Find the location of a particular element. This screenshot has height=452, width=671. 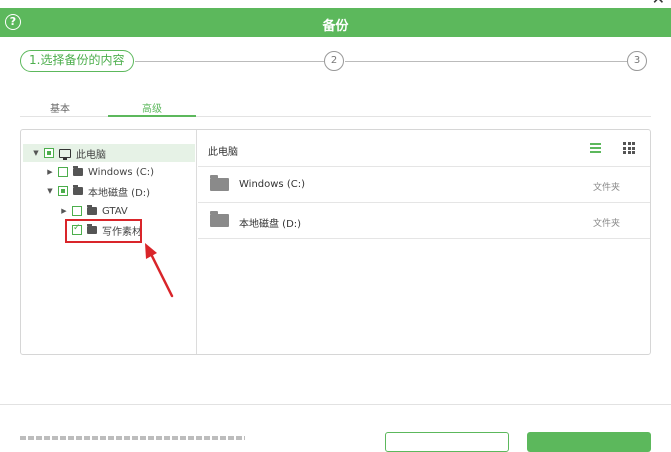

grid-view-icon is located at coordinates (629, 148).